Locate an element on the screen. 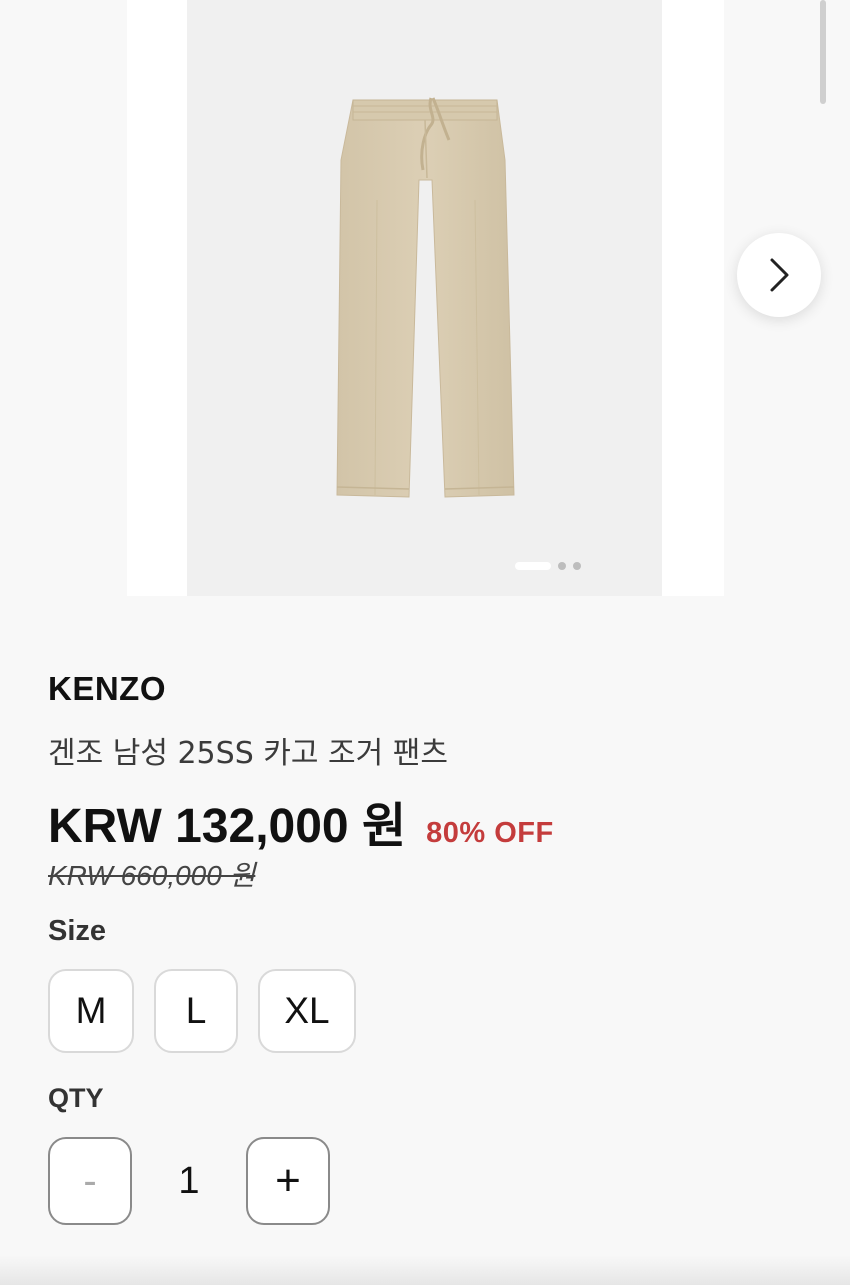 Image resolution: width=850 pixels, height=1285 pixels. discount-badge: 80% OFF is located at coordinates (490, 833).